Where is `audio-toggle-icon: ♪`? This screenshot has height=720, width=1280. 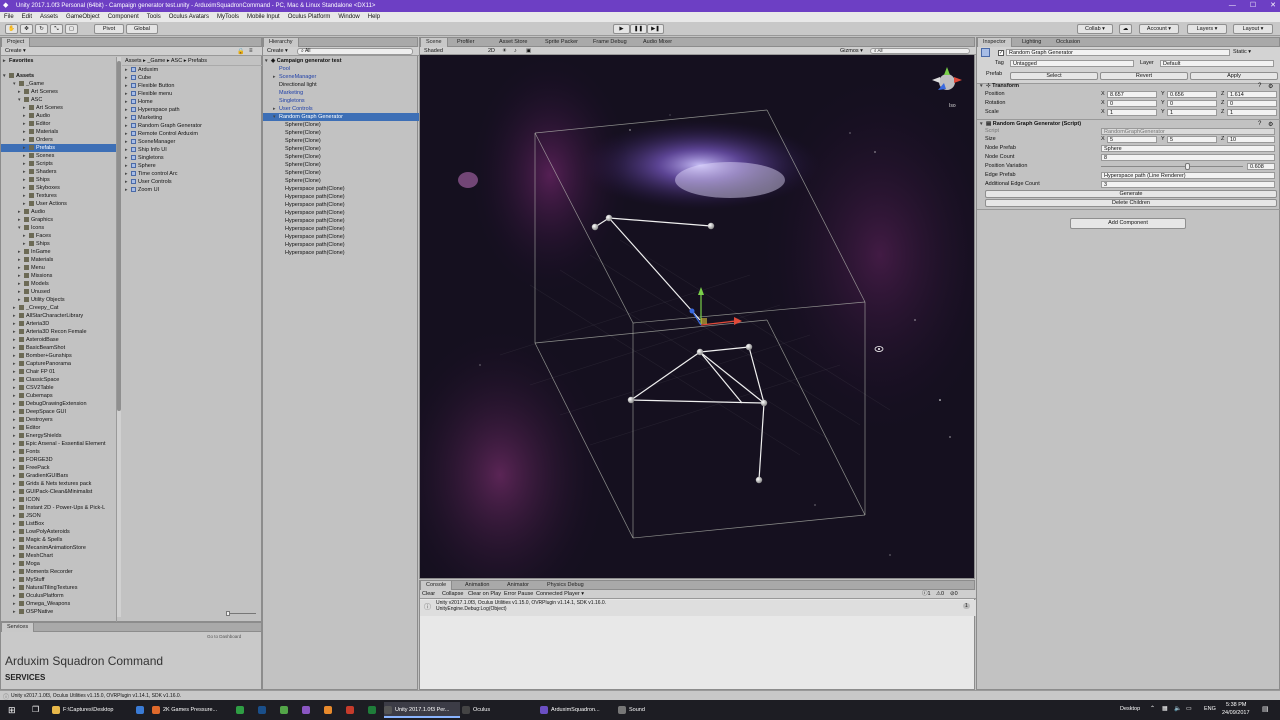 audio-toggle-icon: ♪ is located at coordinates (515, 51).